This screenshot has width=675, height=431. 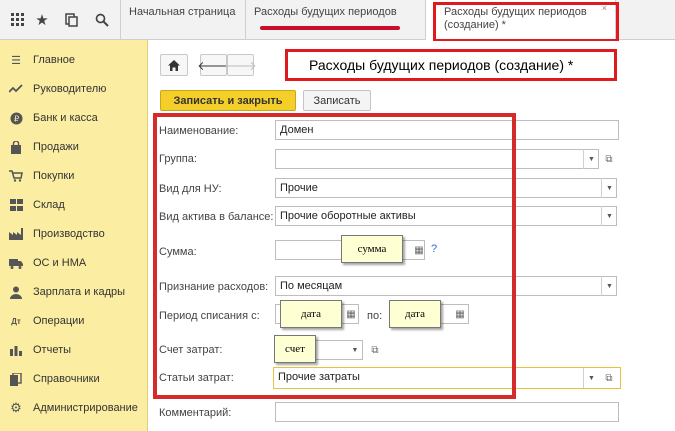 I want to click on warehouse-icon, so click(x=16, y=205).